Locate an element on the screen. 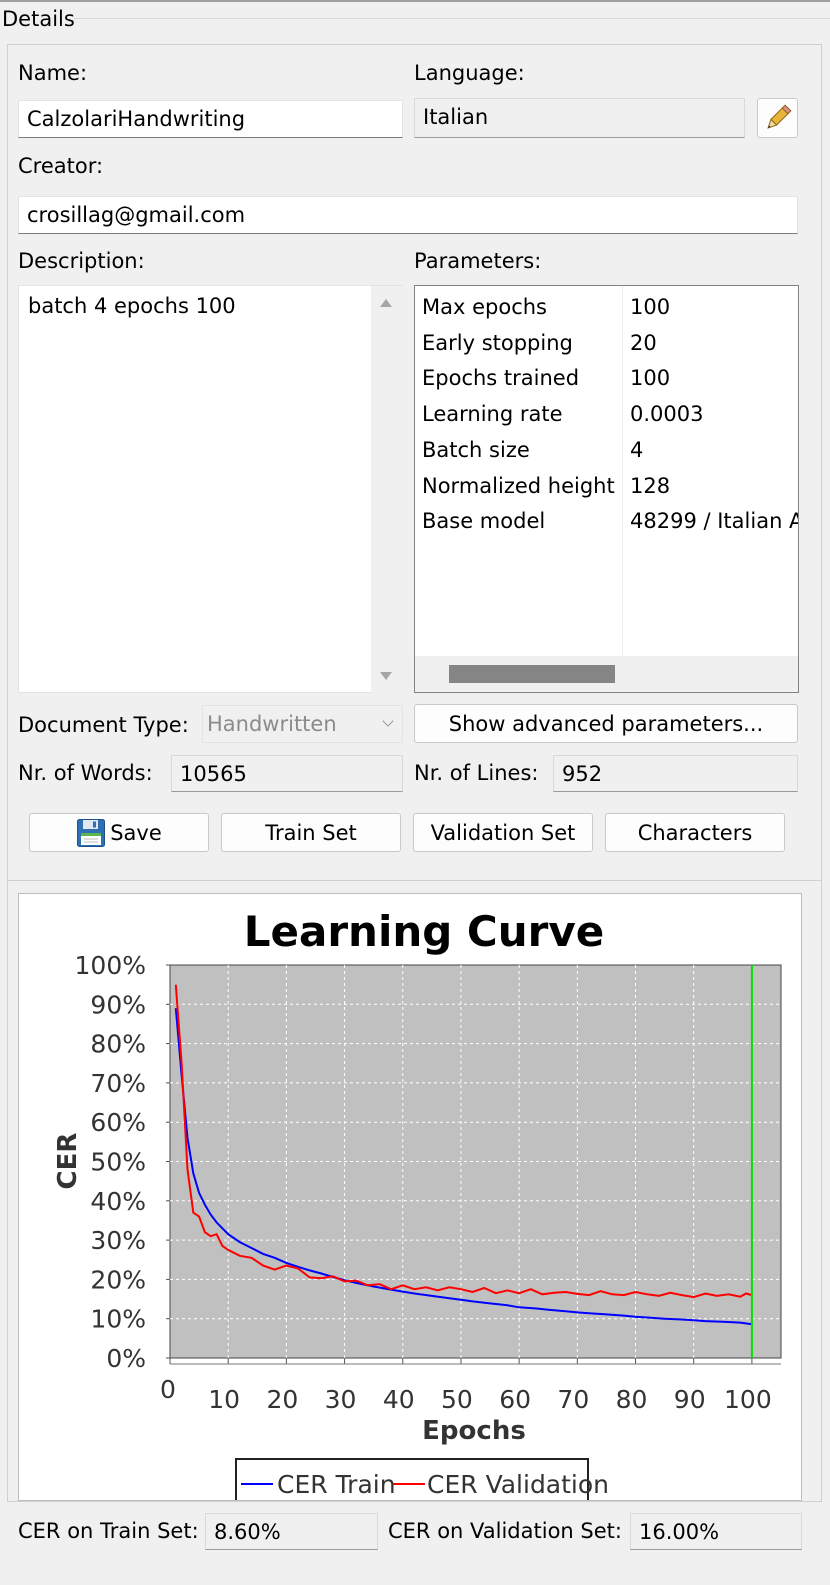 The width and height of the screenshot is (830, 1585). param-value: 4 is located at coordinates (637, 449).